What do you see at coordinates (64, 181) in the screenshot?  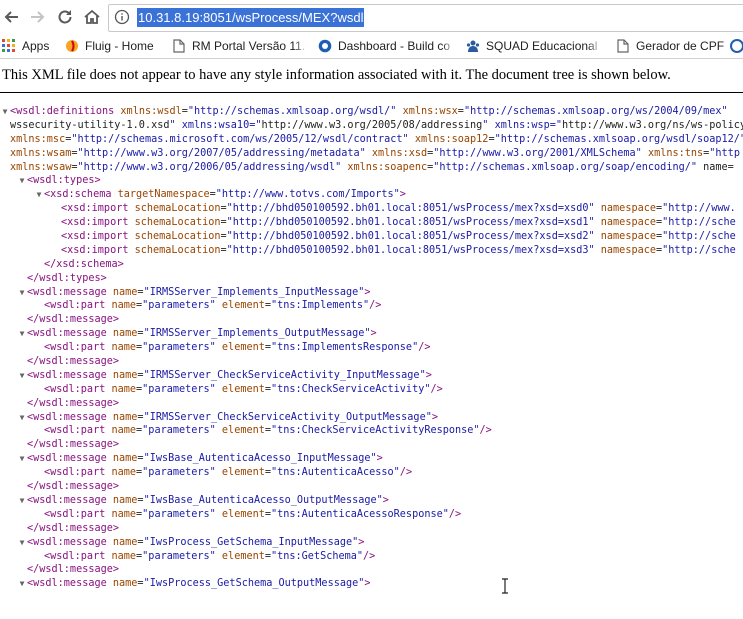 I see `xml-line-text: <wsdl:types>` at bounding box center [64, 181].